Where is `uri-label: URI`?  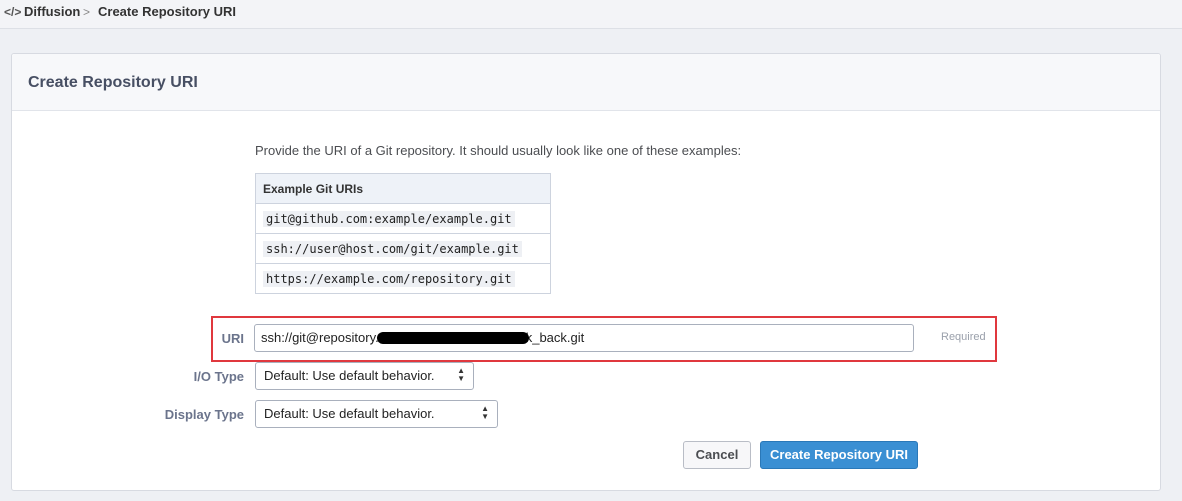 uri-label: URI is located at coordinates (232, 338).